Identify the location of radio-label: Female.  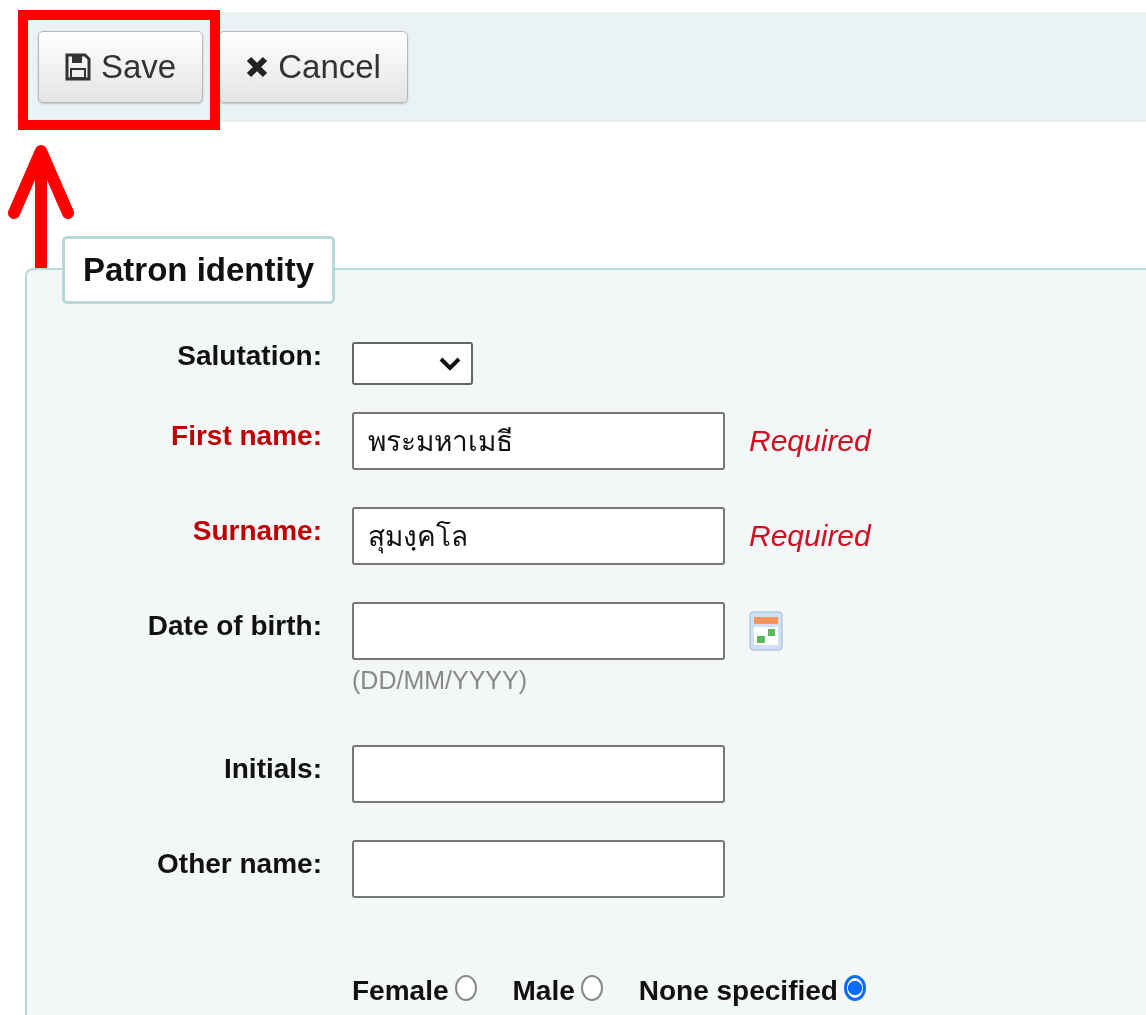
(400, 991).